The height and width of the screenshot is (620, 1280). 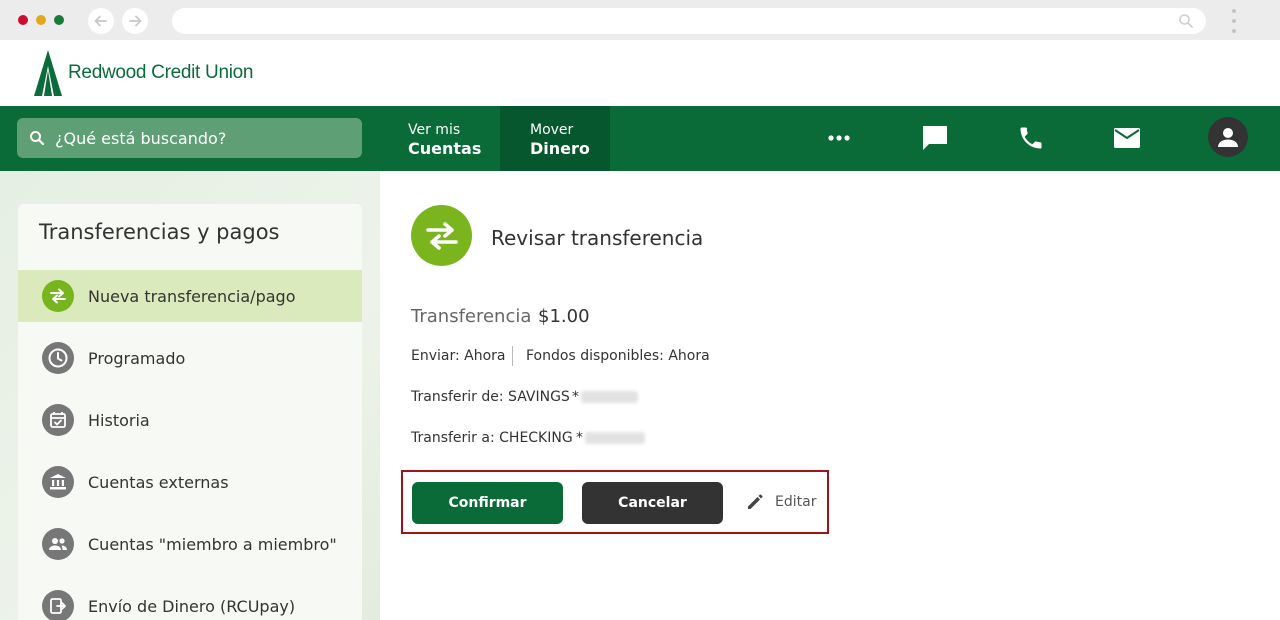 What do you see at coordinates (471, 316) in the screenshot?
I see `transfer-label: Transferencia` at bounding box center [471, 316].